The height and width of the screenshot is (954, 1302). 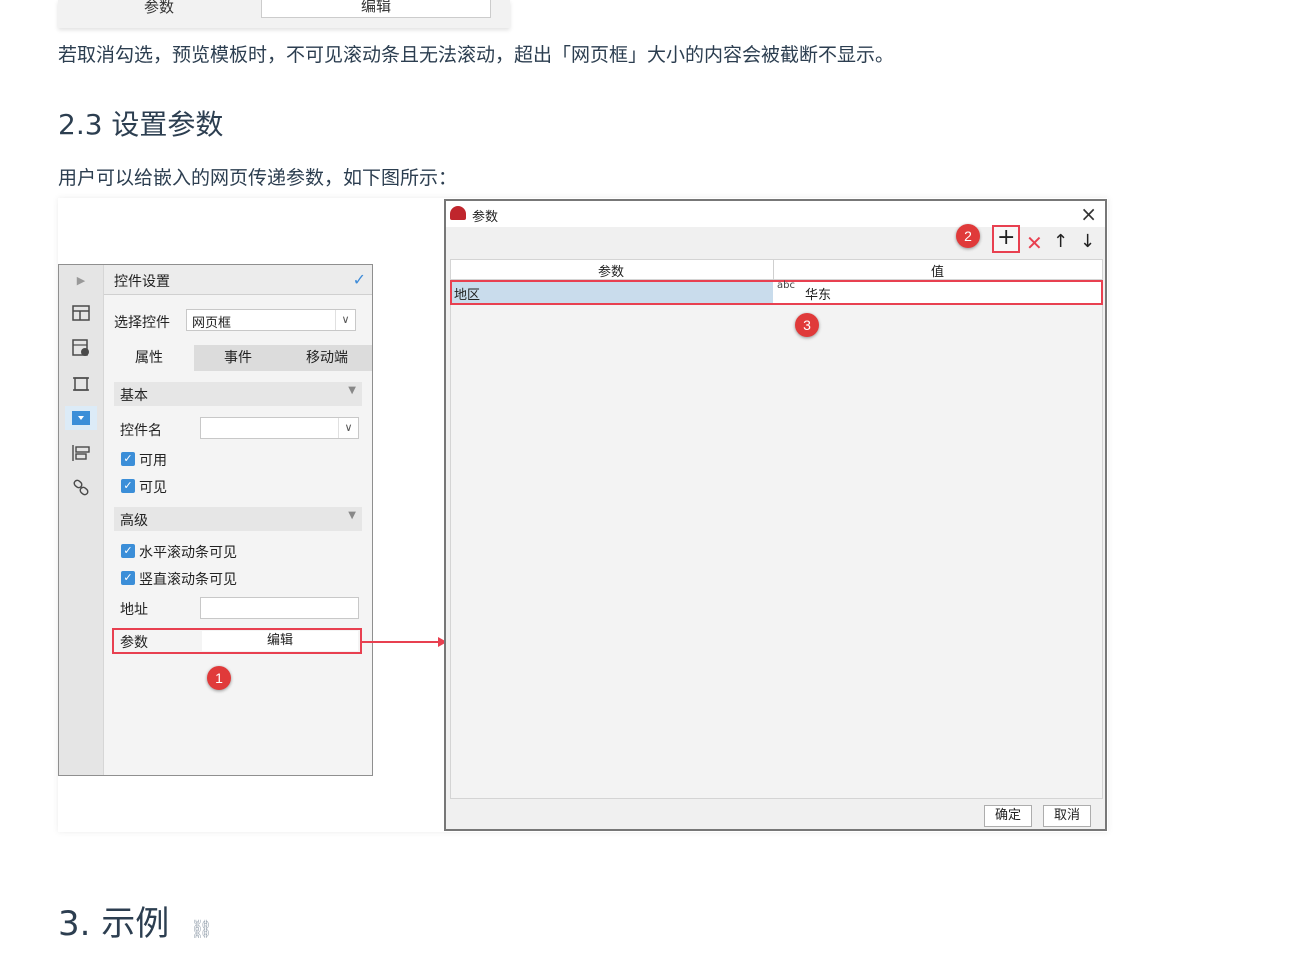 What do you see at coordinates (142, 282) in the screenshot?
I see `panel-title: 控件设置` at bounding box center [142, 282].